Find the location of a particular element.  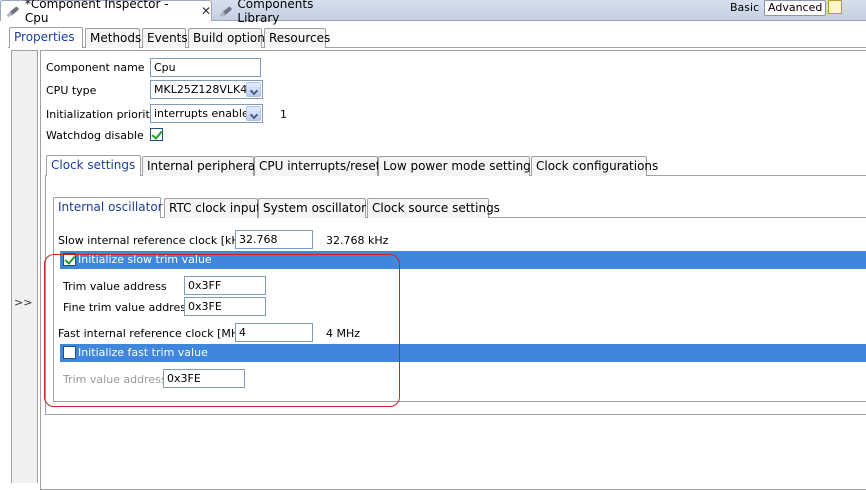

tab-internal-oscillator: Internal oscillator is located at coordinates (108, 207).